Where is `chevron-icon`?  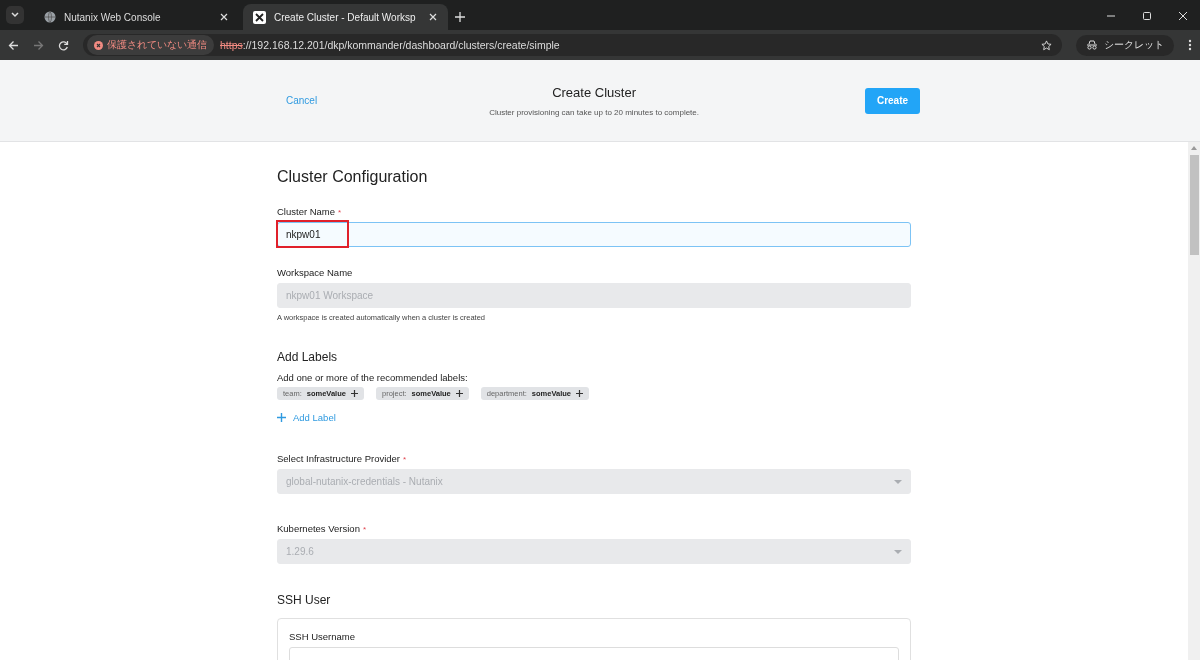
chevron-icon is located at coordinates (15, 15).